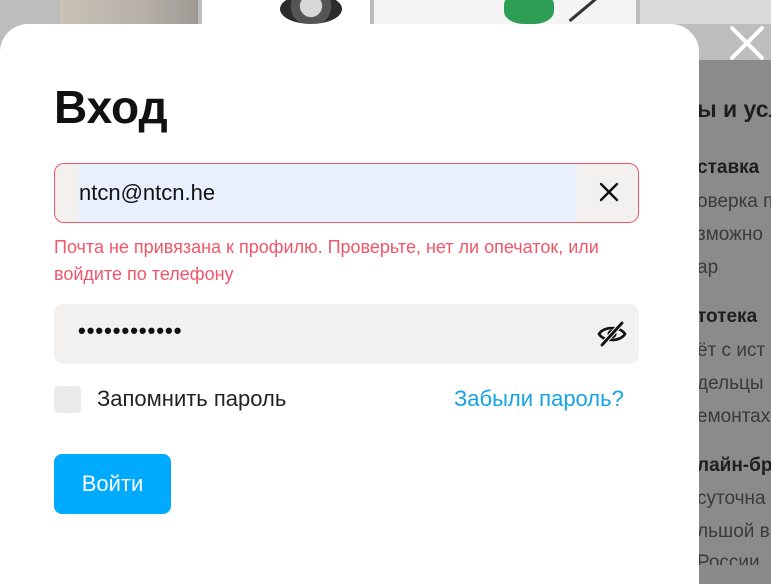  Describe the element at coordinates (735, 416) in the screenshot. I see `bg-text: емонтах` at that location.